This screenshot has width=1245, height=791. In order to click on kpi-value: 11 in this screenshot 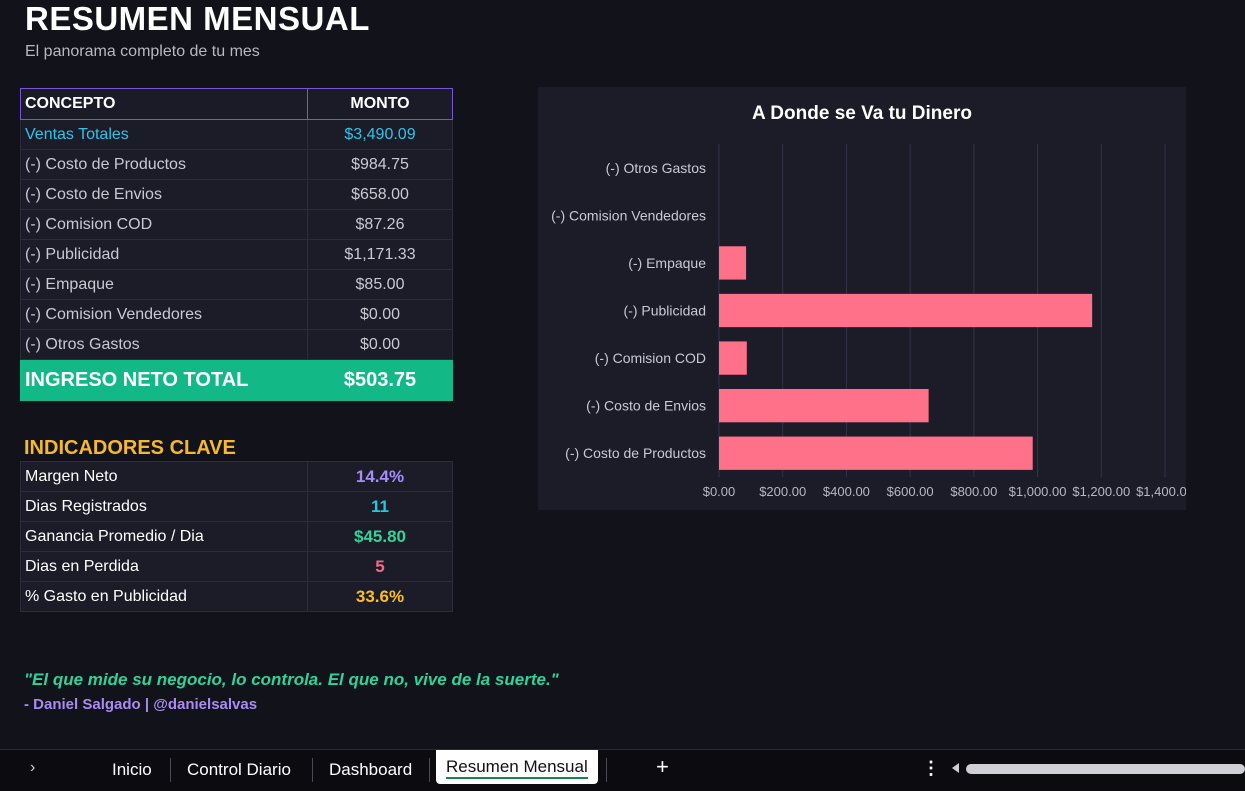, I will do `click(380, 506)`.